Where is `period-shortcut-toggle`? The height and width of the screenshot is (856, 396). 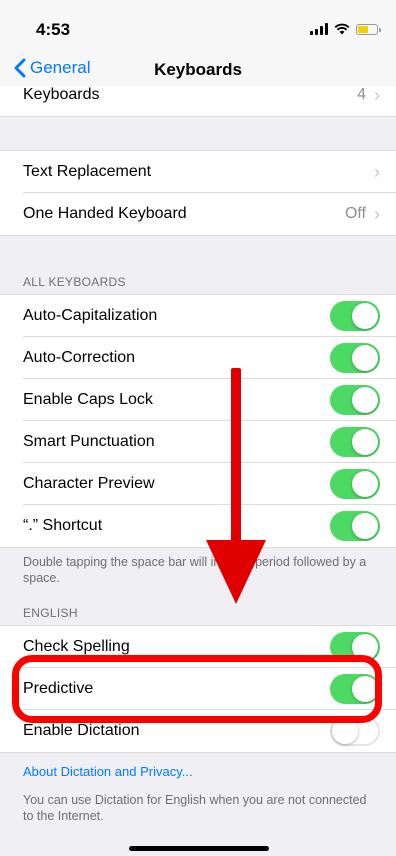
period-shortcut-toggle is located at coordinates (355, 526).